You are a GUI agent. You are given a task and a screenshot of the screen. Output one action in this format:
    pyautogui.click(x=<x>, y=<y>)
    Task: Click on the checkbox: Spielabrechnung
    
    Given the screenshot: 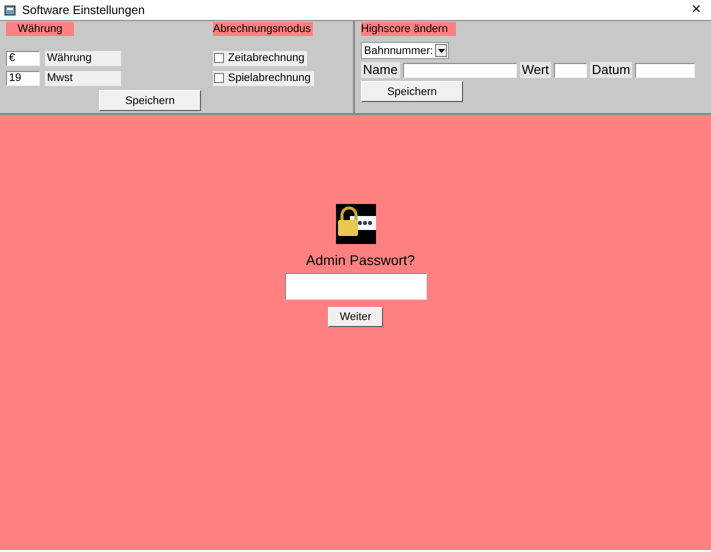 What is the action you would take?
    pyautogui.click(x=263, y=78)
    